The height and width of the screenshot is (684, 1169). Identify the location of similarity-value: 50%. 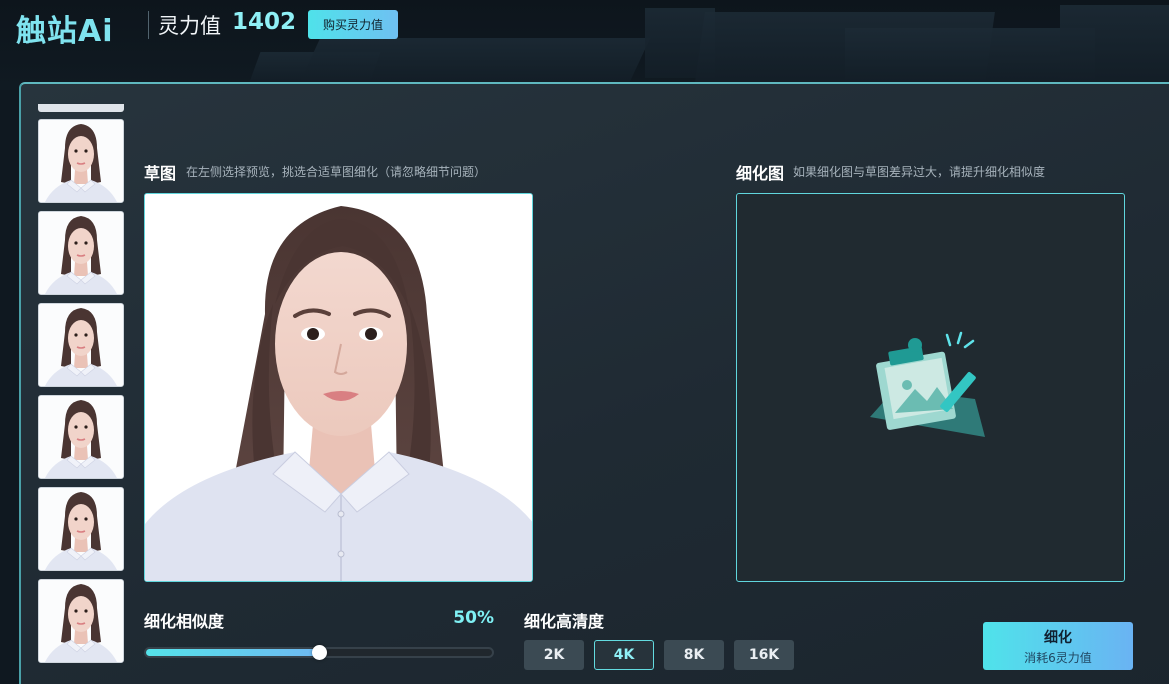
(467, 618).